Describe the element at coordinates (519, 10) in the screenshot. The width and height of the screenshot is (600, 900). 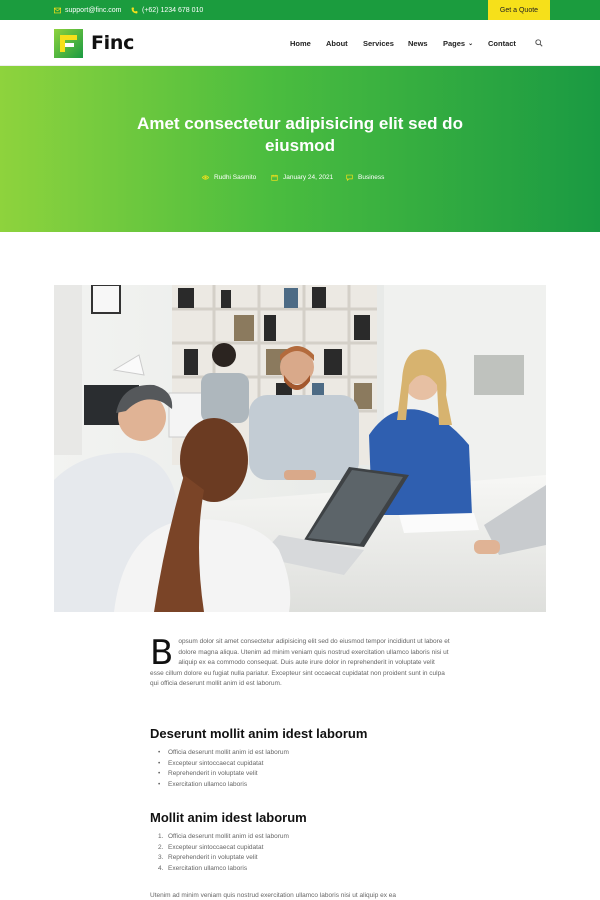
I see `get-quote-button: Get a Quote` at that location.